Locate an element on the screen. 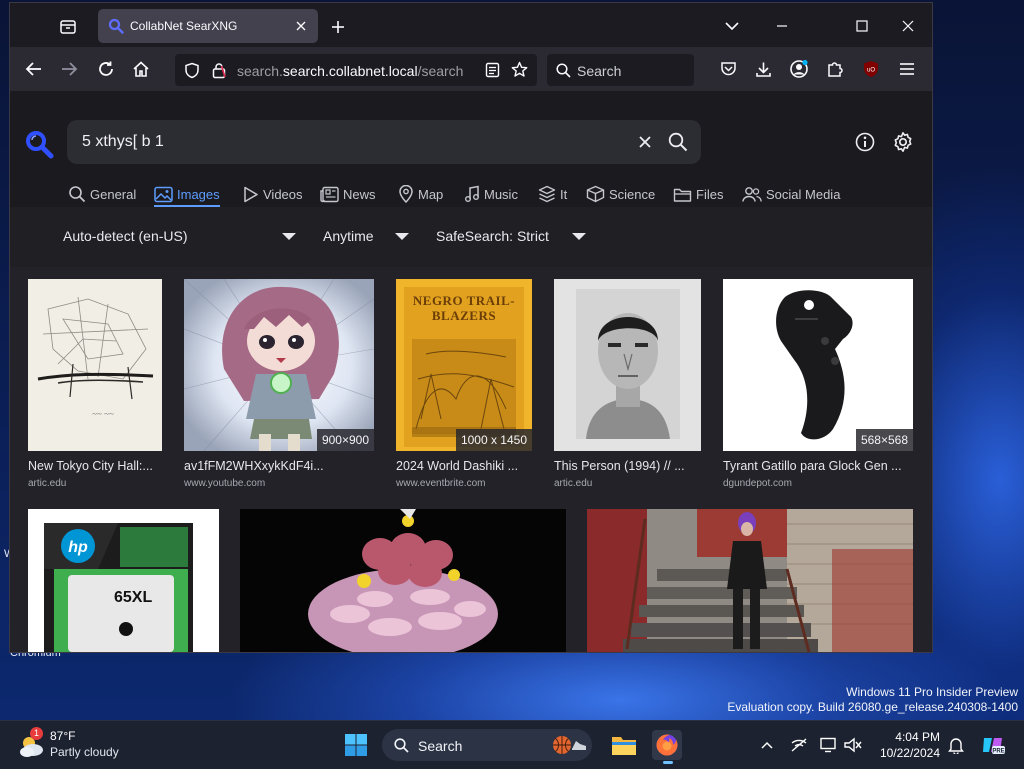 This screenshot has width=1024, height=769. language-caret-icon is located at coordinates (289, 236).